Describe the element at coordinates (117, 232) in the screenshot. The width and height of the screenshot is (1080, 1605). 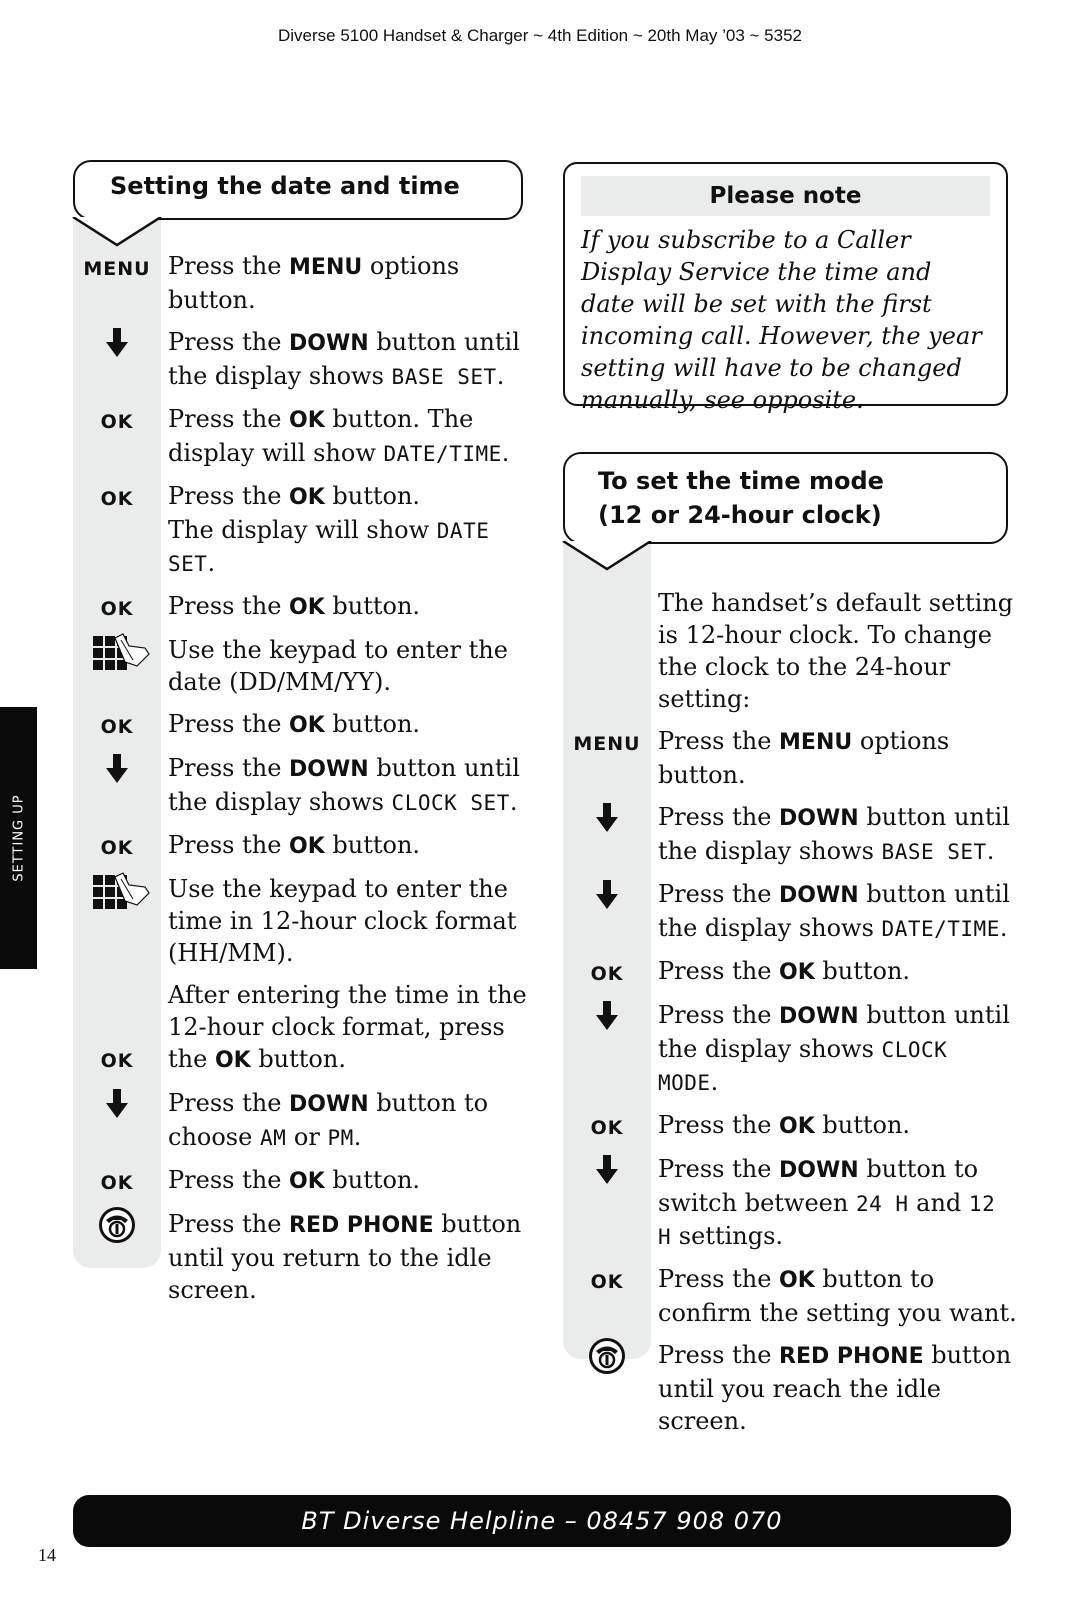
I see `left-title-pointer` at that location.